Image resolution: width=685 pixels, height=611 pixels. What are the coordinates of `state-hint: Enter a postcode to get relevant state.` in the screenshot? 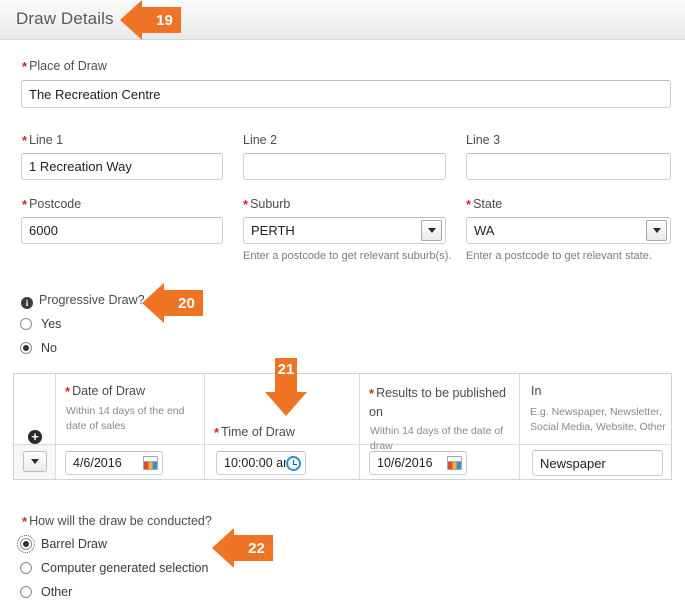 It's located at (559, 256).